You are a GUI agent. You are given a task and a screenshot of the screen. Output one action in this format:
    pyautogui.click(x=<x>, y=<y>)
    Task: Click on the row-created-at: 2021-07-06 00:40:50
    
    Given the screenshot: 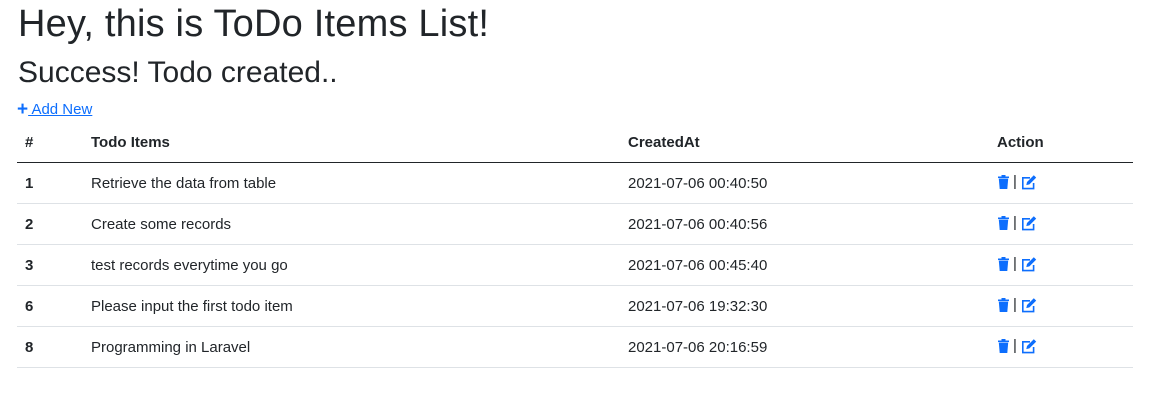 What is the action you would take?
    pyautogui.click(x=804, y=183)
    